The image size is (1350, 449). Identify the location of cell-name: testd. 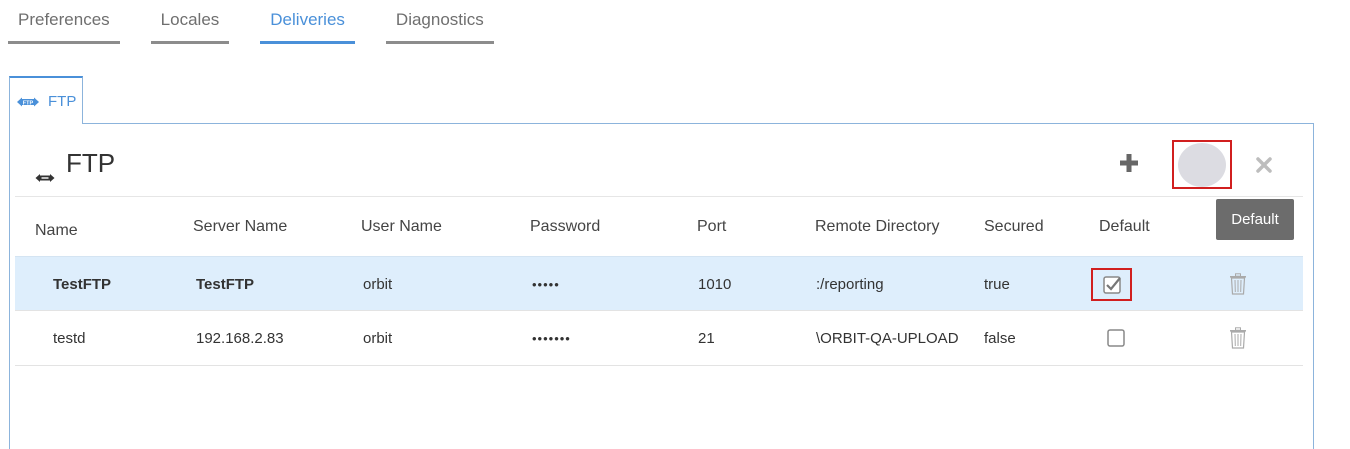
(69, 338).